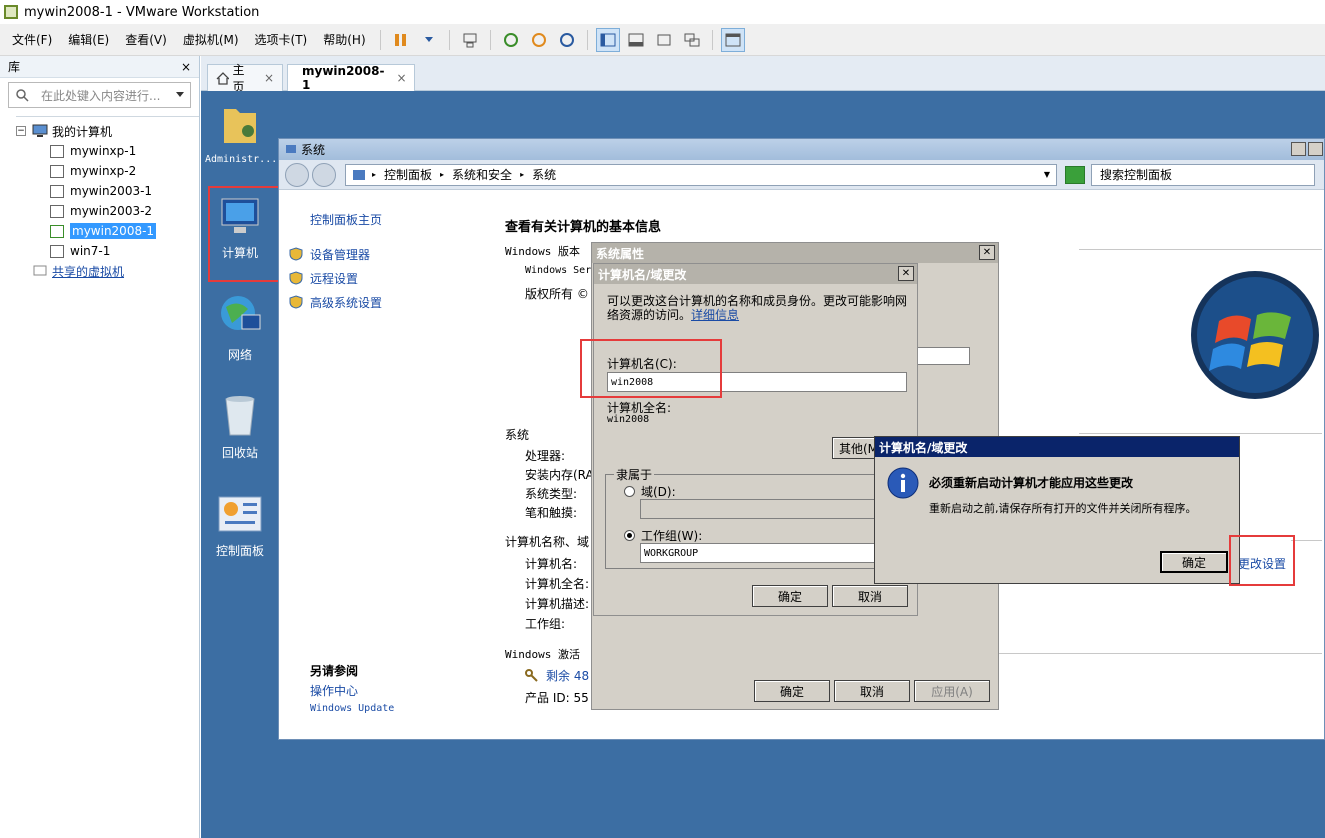 This screenshot has width=1325, height=838. Describe the element at coordinates (240, 527) in the screenshot. I see `desktop-icon-control-panel: 控制面板` at that location.